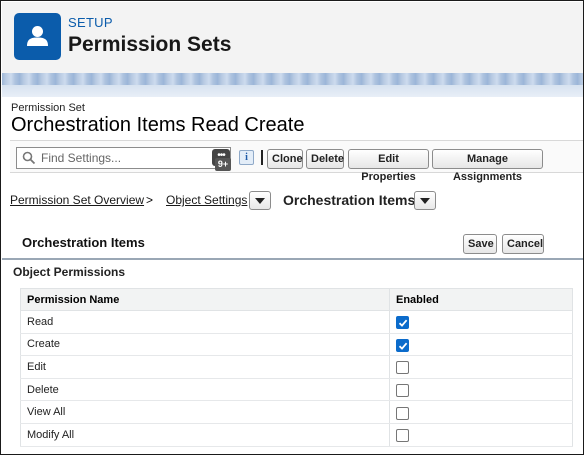 The width and height of the screenshot is (584, 455). I want to click on permission-name: Create, so click(205, 344).